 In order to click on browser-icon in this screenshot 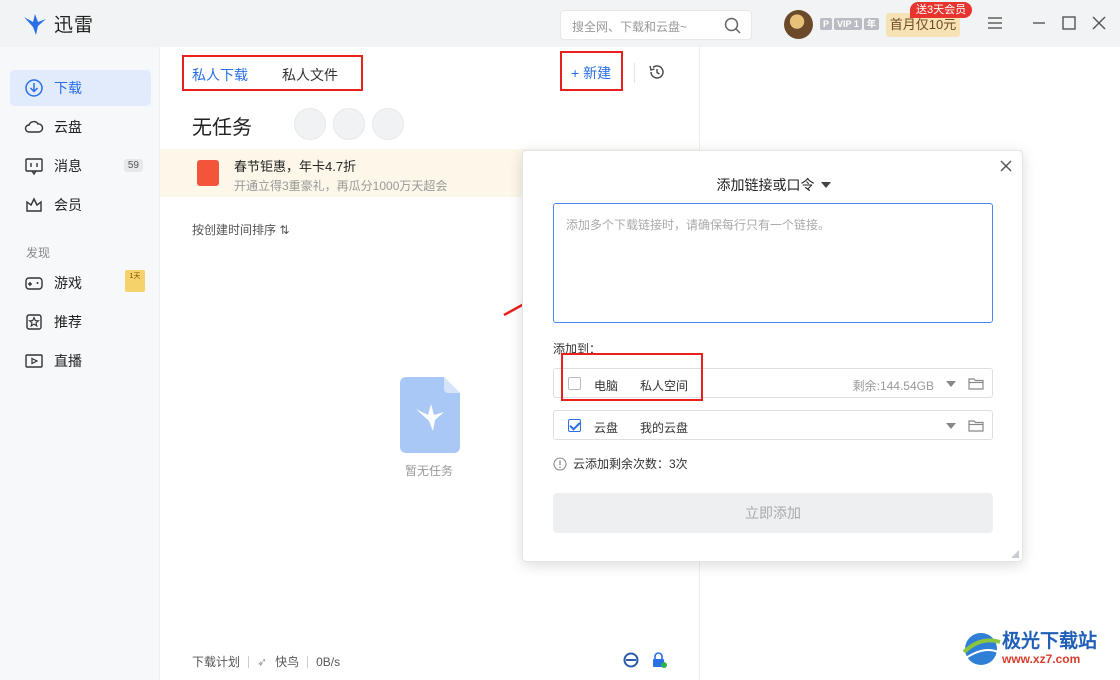, I will do `click(631, 660)`.